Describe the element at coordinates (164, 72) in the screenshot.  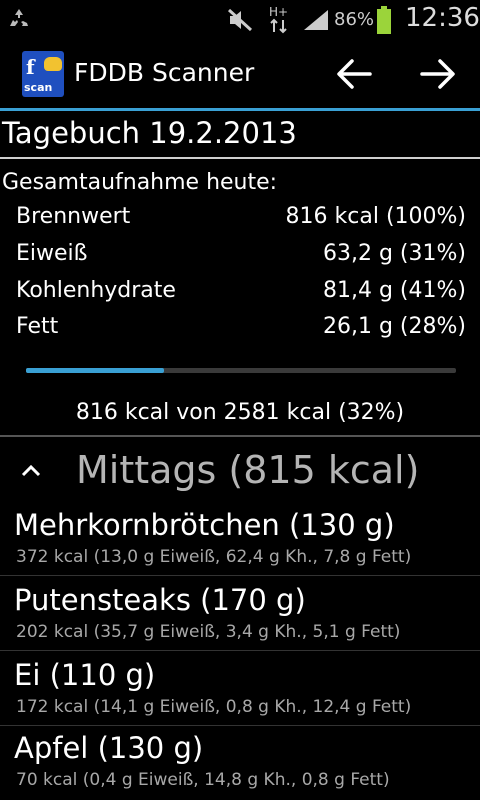
I see `app-title: FDDB Scanner` at that location.